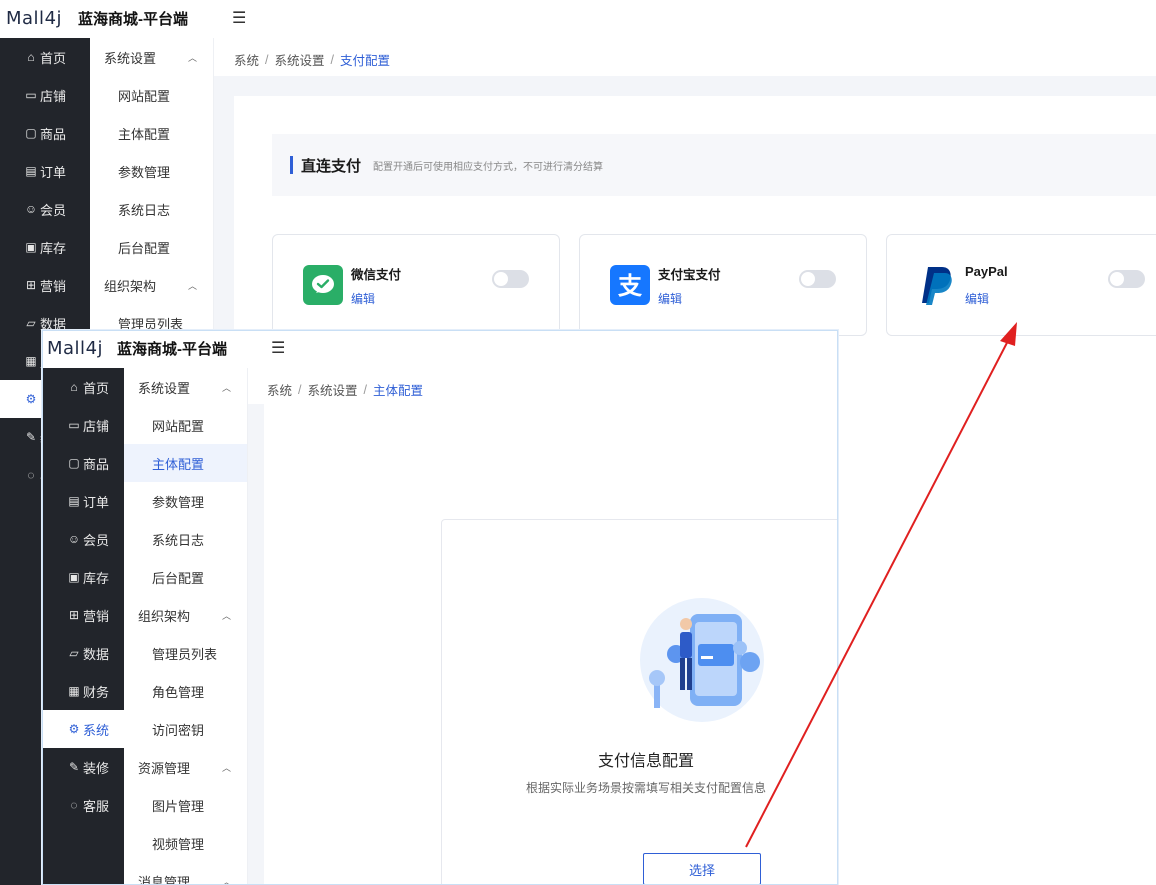  What do you see at coordinates (645, 788) in the screenshot?
I see `payment-config-desc: 根据实际业务场景按需填写相关支付配置信息` at bounding box center [645, 788].